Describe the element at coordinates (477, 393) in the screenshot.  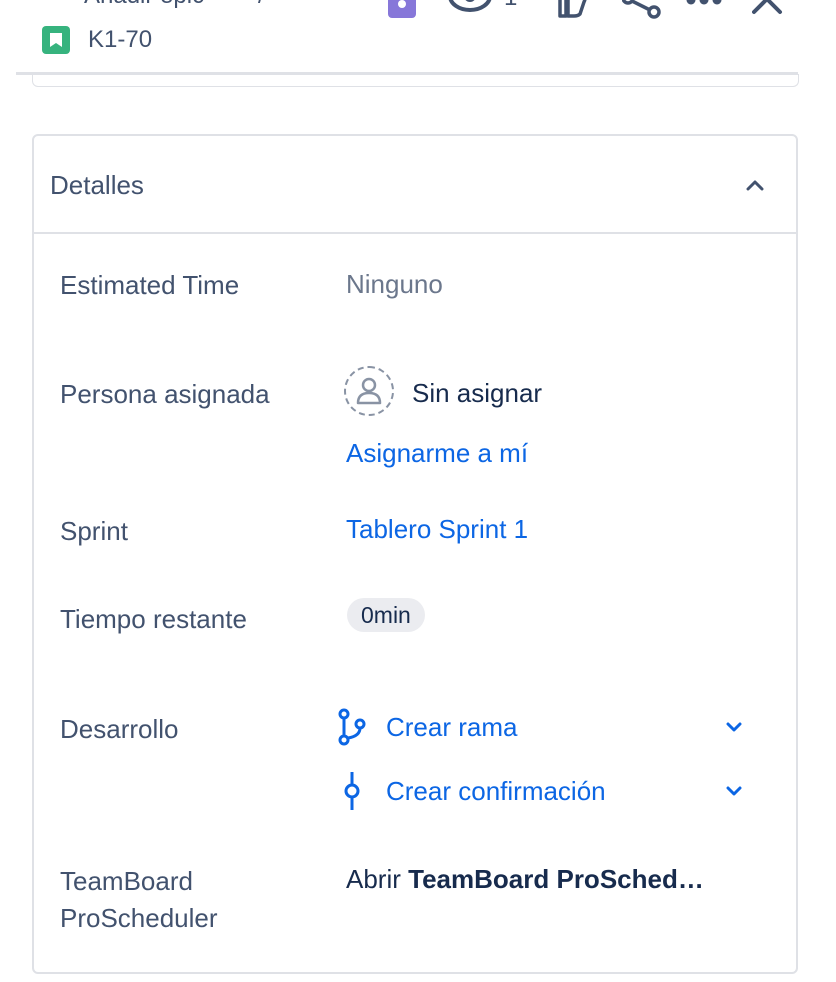
I see `assignee-value: Sin asignar` at that location.